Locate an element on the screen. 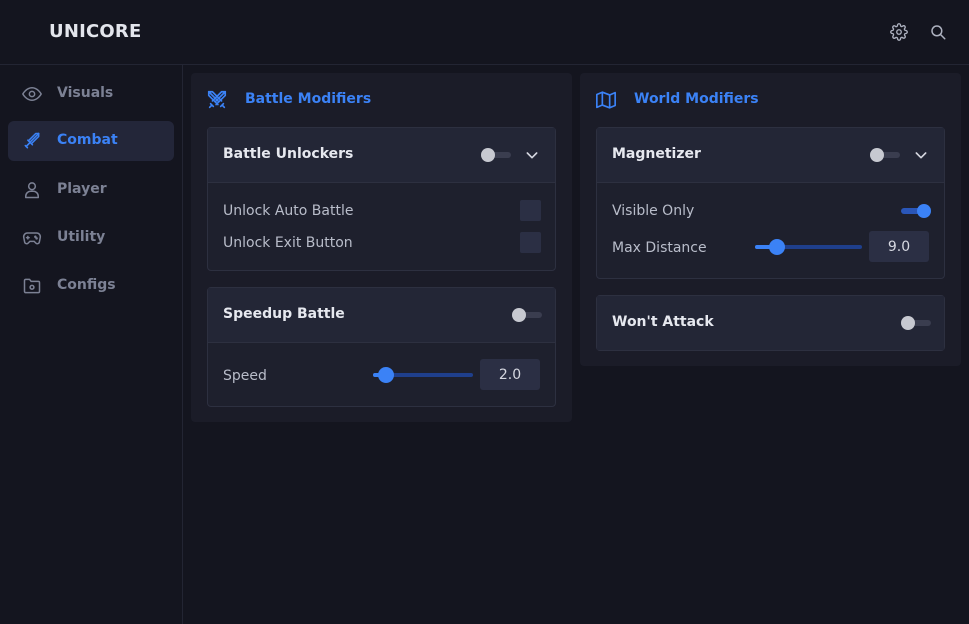  speedup-battle-toggle is located at coordinates (527, 315).